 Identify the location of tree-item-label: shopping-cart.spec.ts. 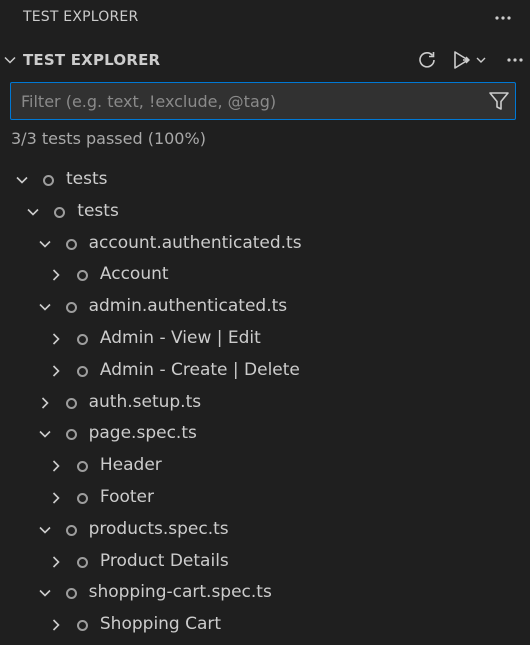
(180, 592).